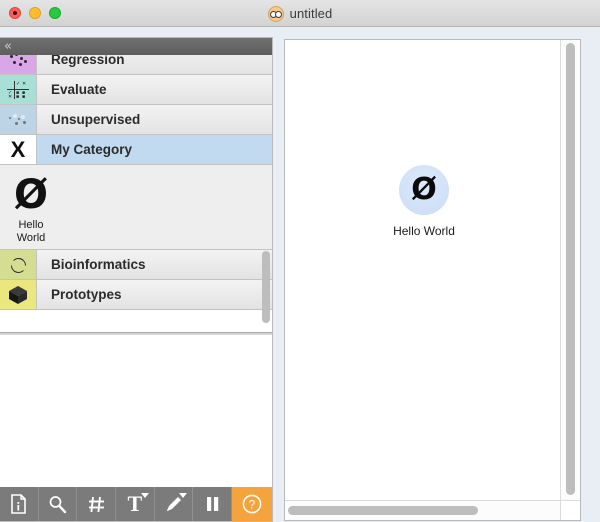  I want to click on hello-world-widget-icon: Ø, so click(30, 195).